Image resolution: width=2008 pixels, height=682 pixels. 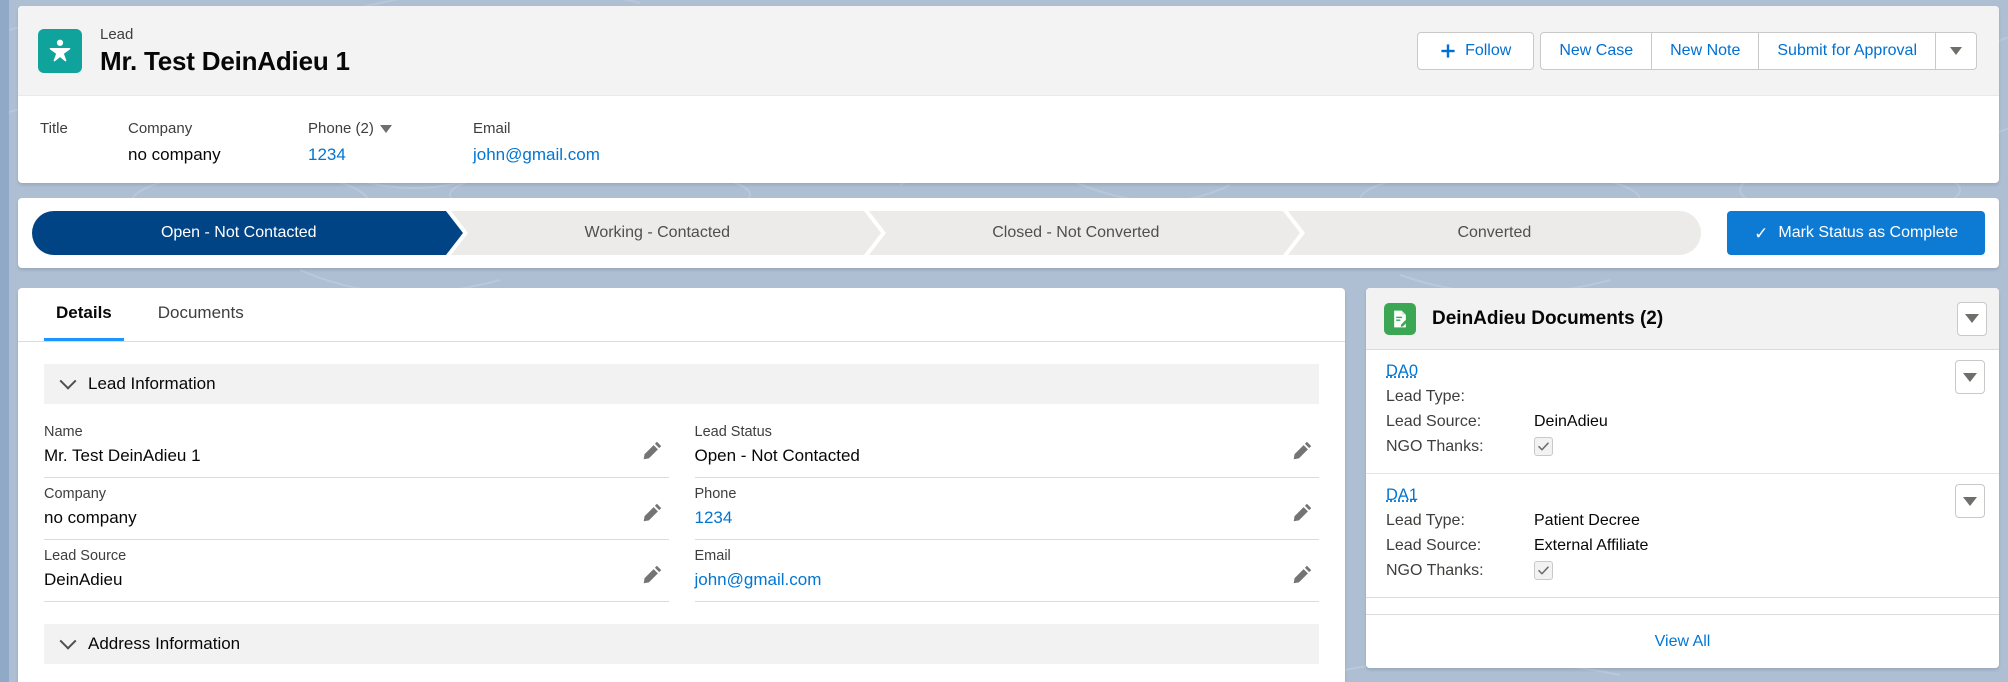 What do you see at coordinates (164, 643) in the screenshot?
I see `section-title: Address Information` at bounding box center [164, 643].